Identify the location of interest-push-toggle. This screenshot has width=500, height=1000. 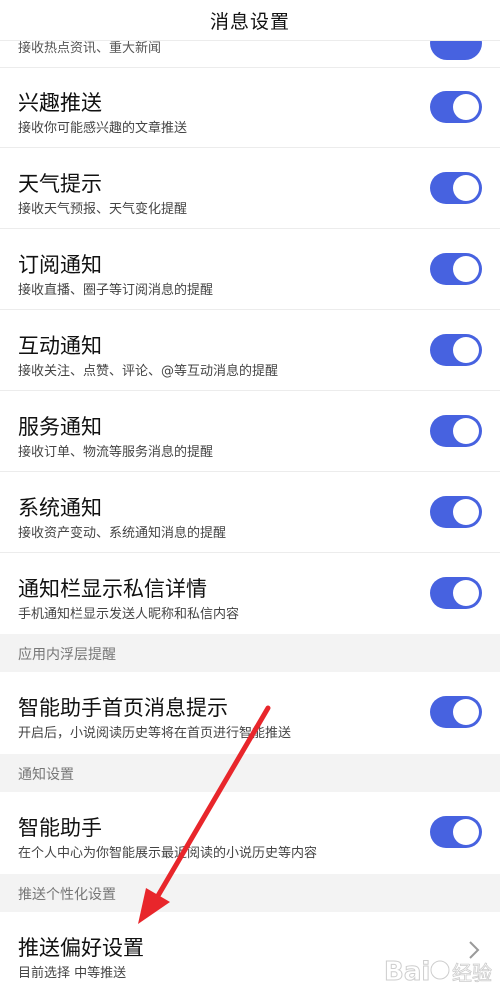
(456, 107).